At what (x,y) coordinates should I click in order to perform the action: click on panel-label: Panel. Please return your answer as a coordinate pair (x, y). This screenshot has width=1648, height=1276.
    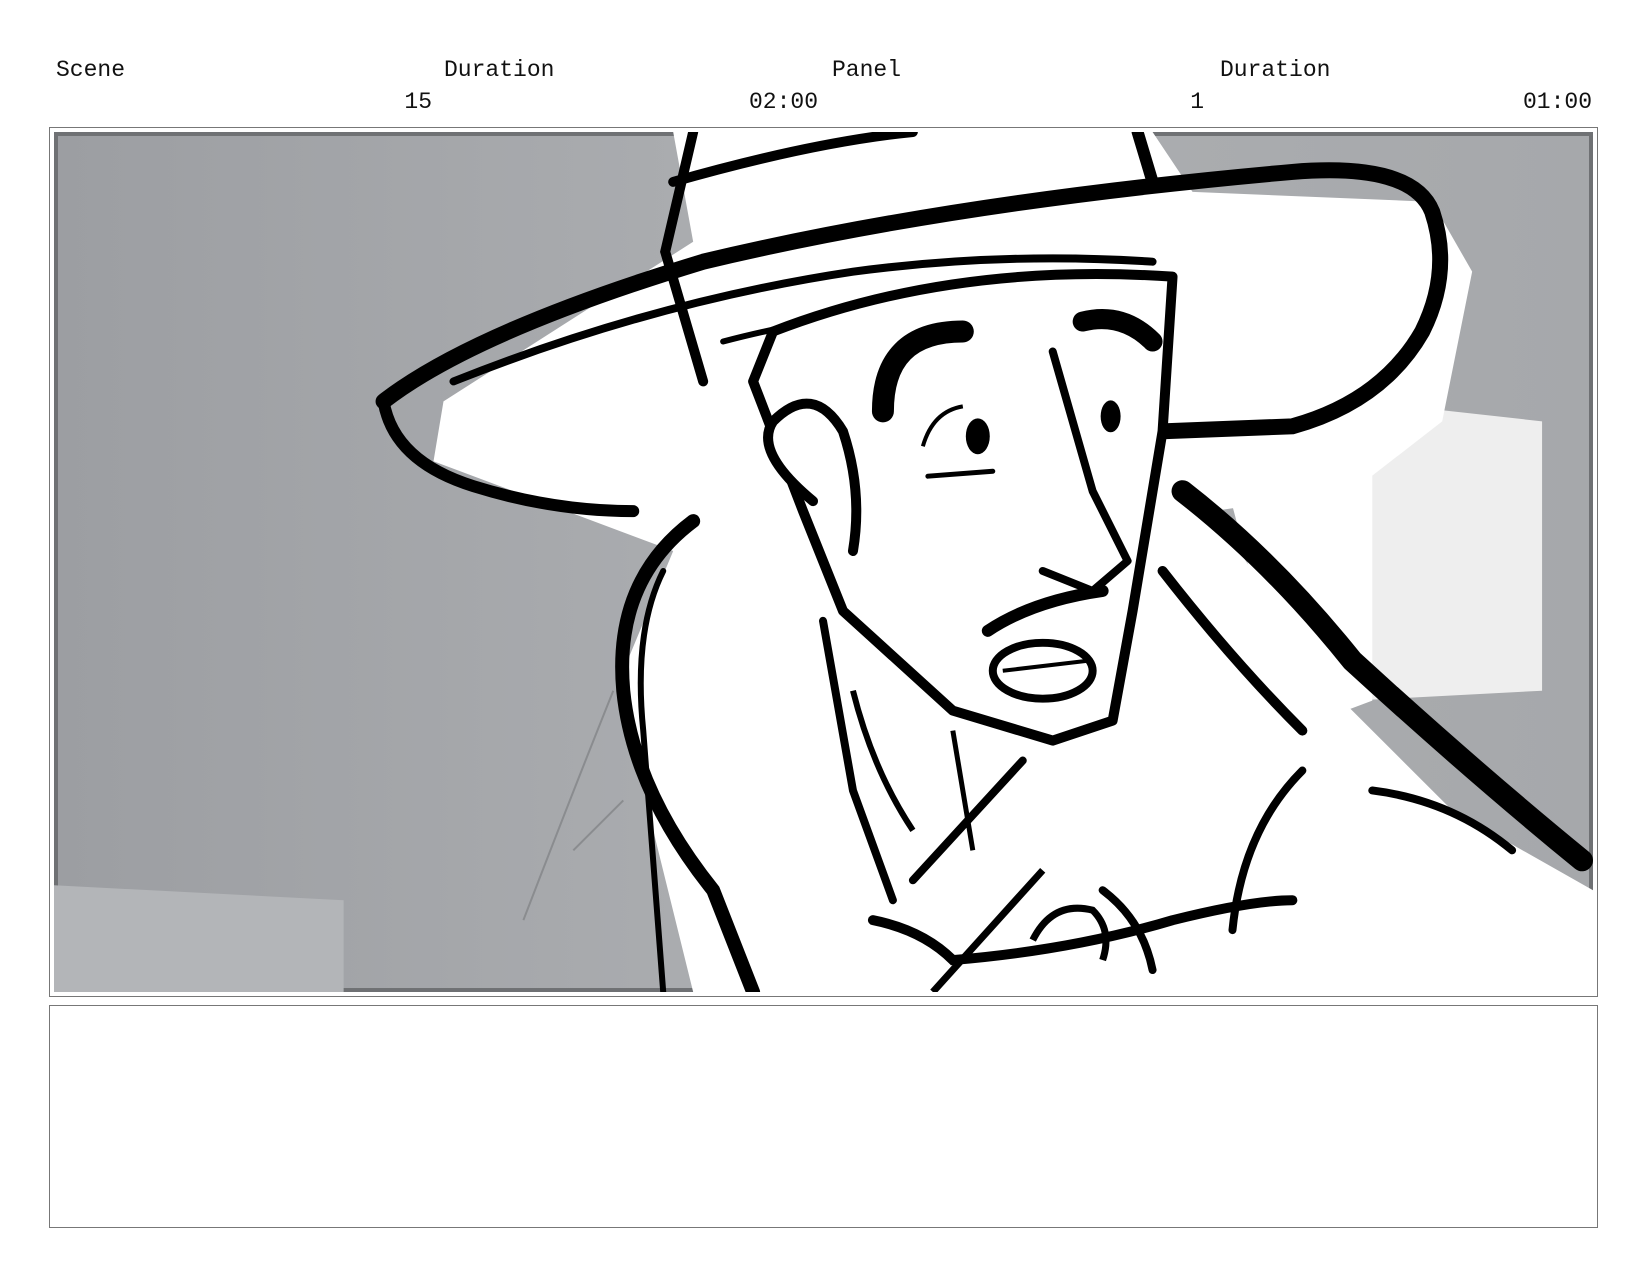
    Looking at the image, I should click on (867, 70).